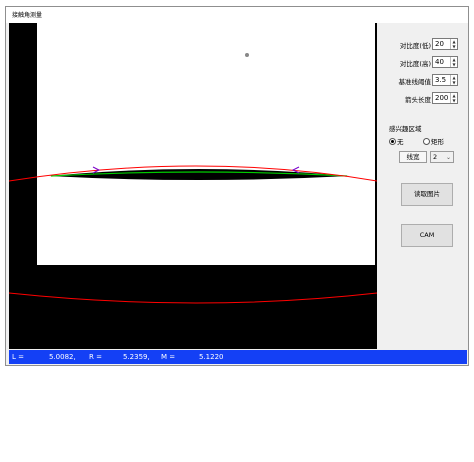 This screenshot has width=474, height=462. I want to click on r-value: 5.2359,, so click(136, 357).